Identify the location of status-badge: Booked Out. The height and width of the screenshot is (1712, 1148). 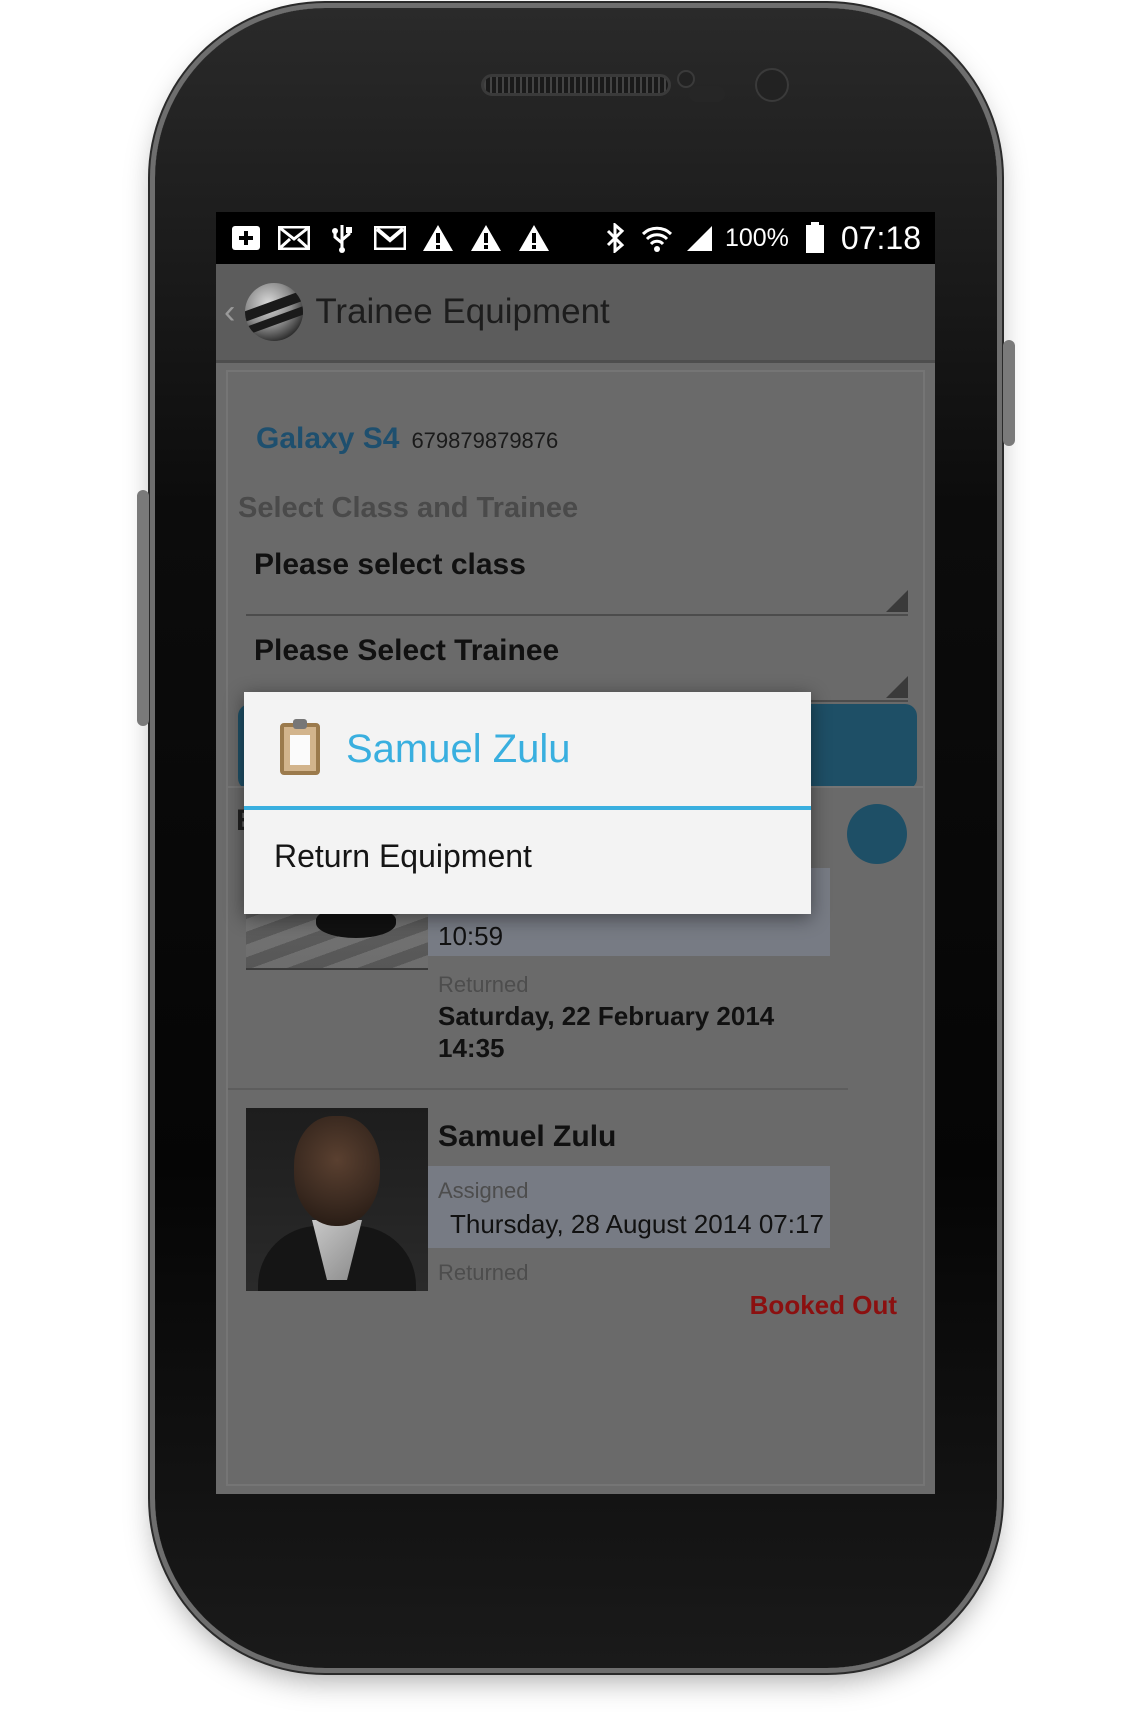
(823, 1305).